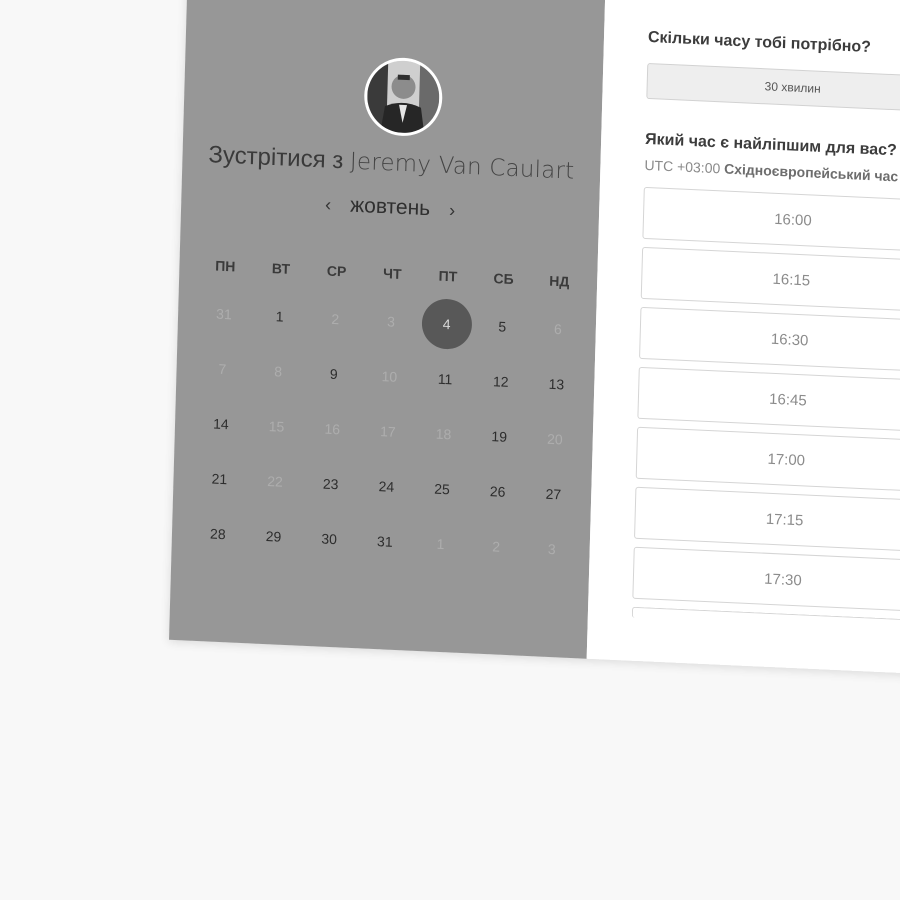 Image resolution: width=900 pixels, height=900 pixels. Describe the element at coordinates (328, 205) in the screenshot. I see `chevron-left-icon: ‹` at that location.